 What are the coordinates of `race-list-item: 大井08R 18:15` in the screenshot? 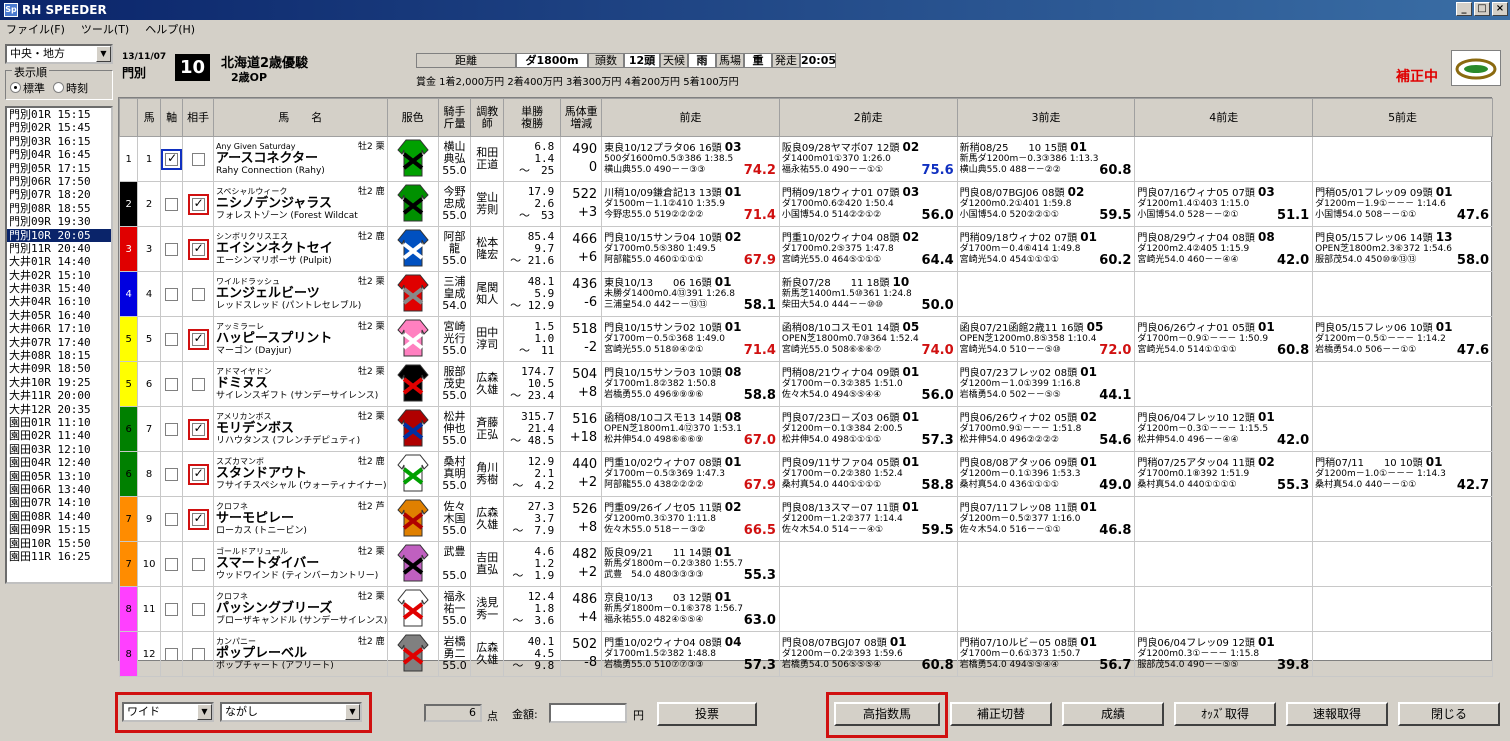 It's located at (59, 355).